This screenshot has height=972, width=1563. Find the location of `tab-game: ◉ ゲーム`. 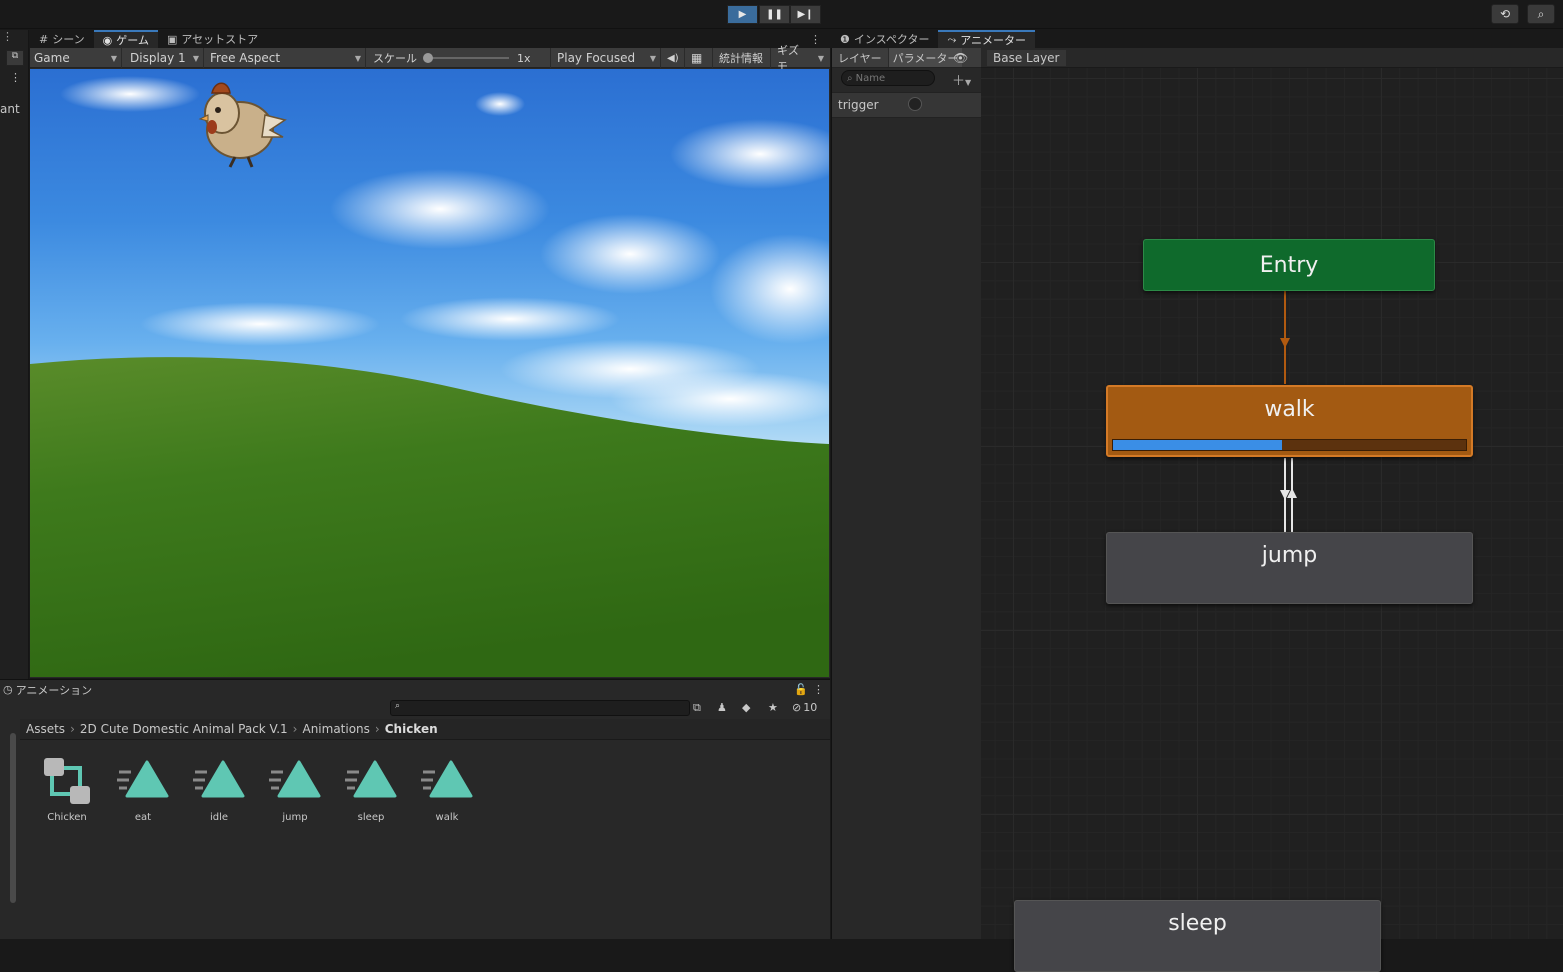

tab-game: ◉ ゲーム is located at coordinates (125, 39).